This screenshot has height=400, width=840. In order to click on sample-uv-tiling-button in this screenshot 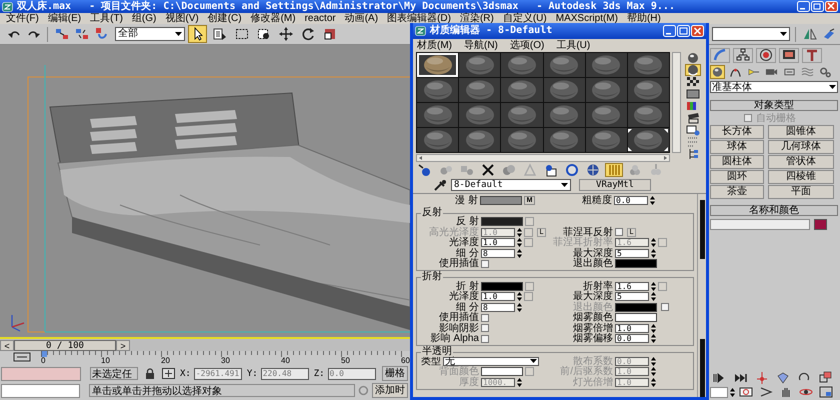, I will do `click(693, 94)`.